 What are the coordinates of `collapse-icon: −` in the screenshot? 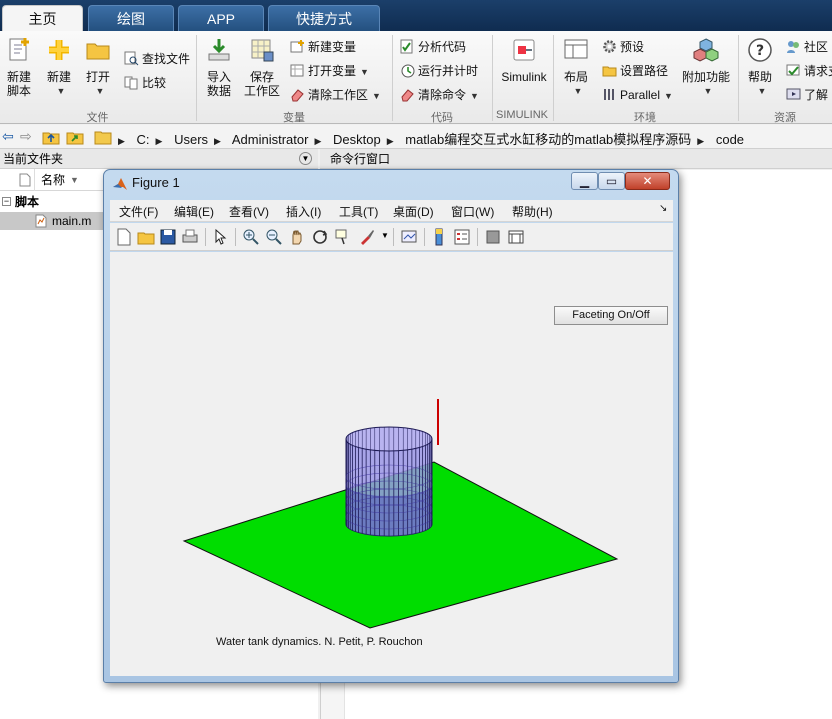 It's located at (6, 201).